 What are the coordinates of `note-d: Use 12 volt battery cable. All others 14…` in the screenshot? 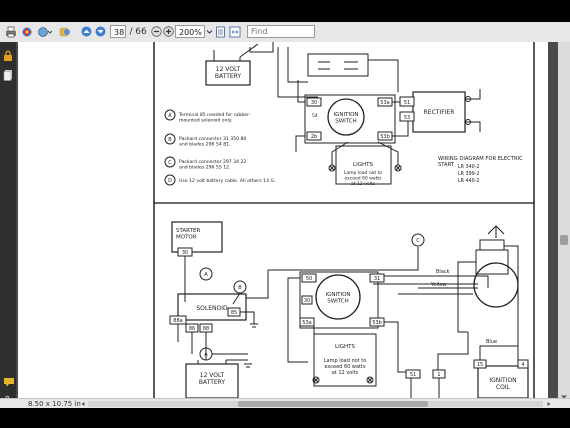 It's located at (227, 181).